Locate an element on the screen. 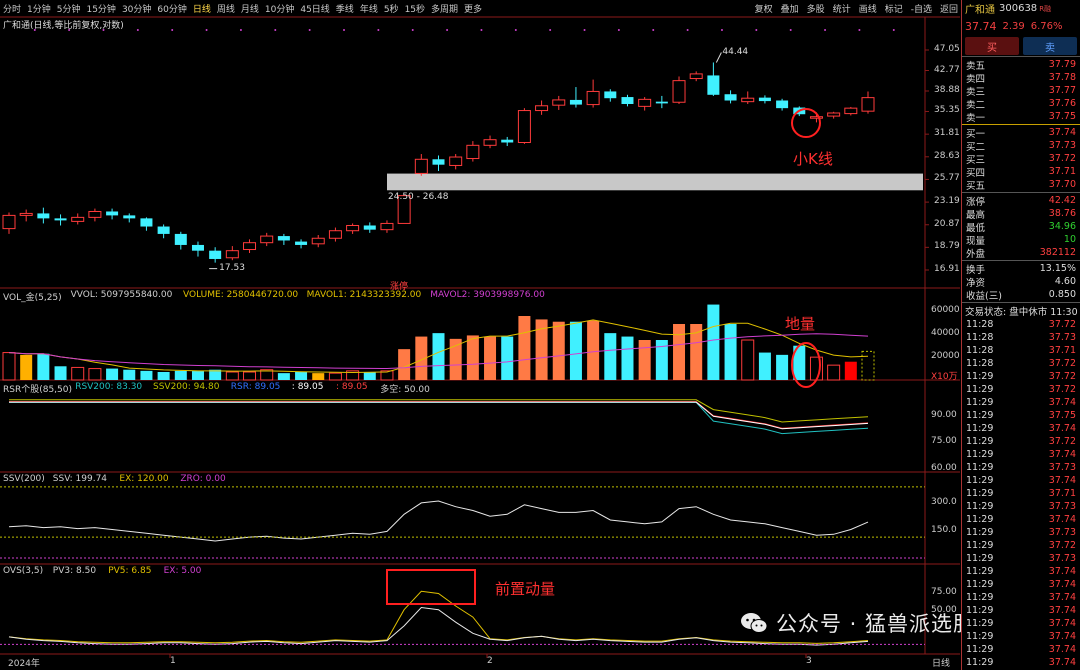 The height and width of the screenshot is (670, 1080). ask-row: 卖五 37.79 is located at coordinates (1021, 65).